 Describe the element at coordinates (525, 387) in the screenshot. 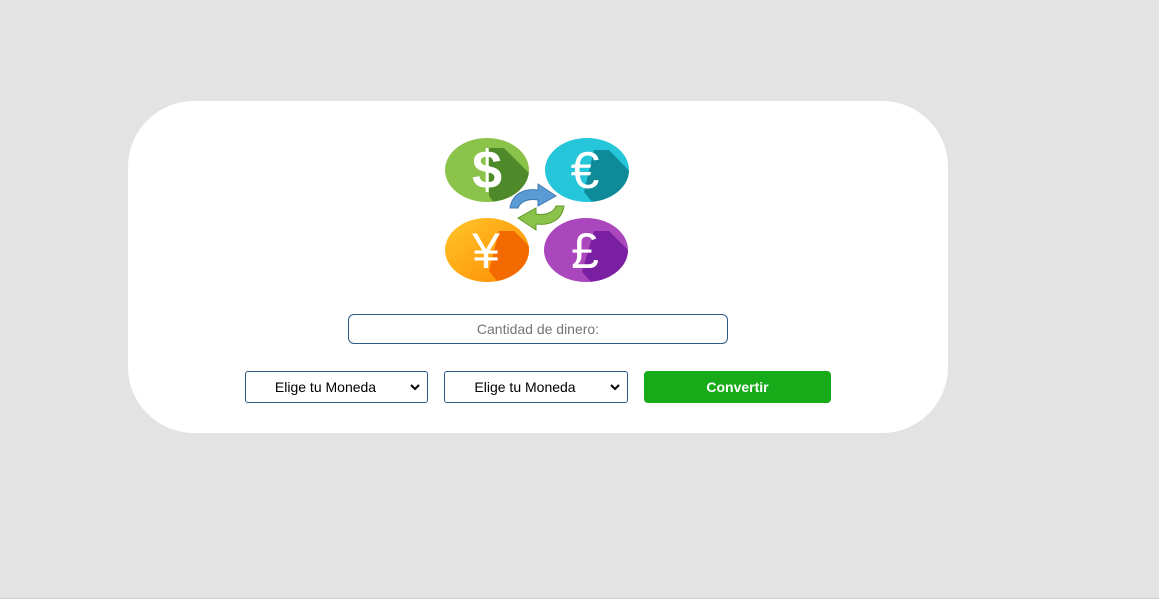

I see `to-currency-value: Elige tu Moneda` at that location.